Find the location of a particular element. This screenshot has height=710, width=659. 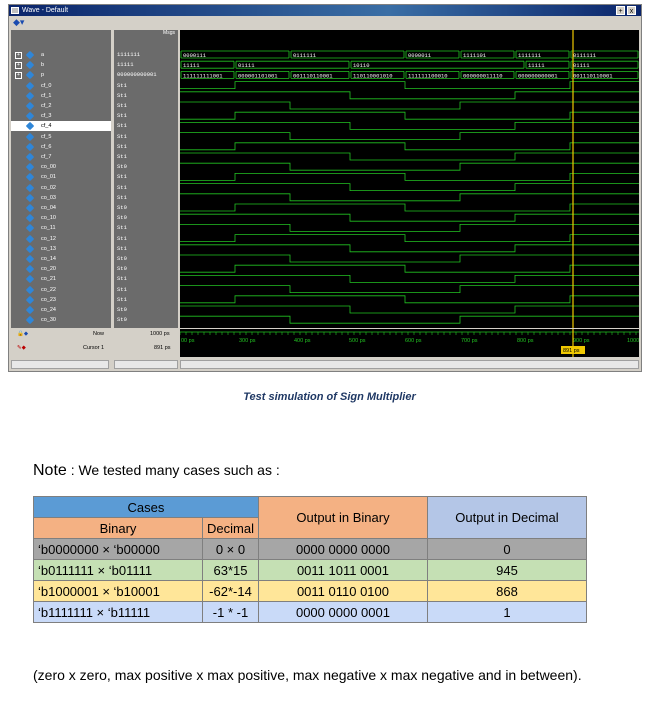

signal-row: co_04 is located at coordinates (61, 208).